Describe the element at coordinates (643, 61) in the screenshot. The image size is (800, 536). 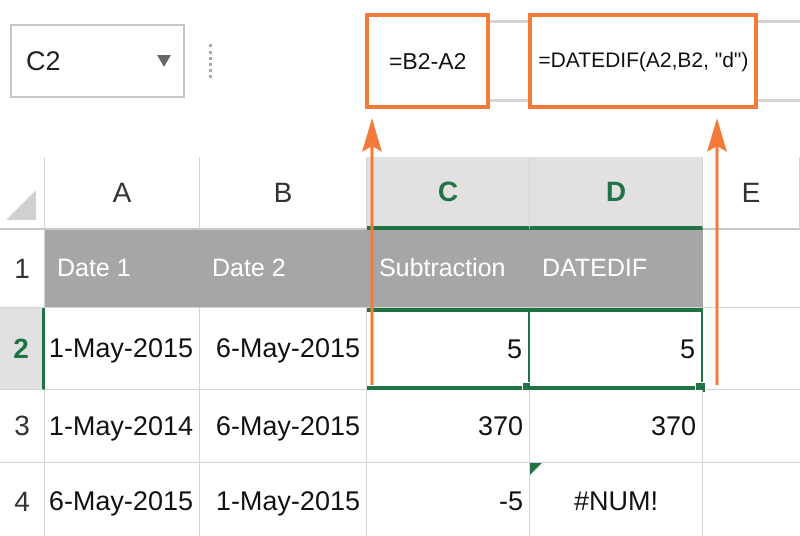
I see `formula-callout: =DATEDIF(A2,B2, "d")` at that location.